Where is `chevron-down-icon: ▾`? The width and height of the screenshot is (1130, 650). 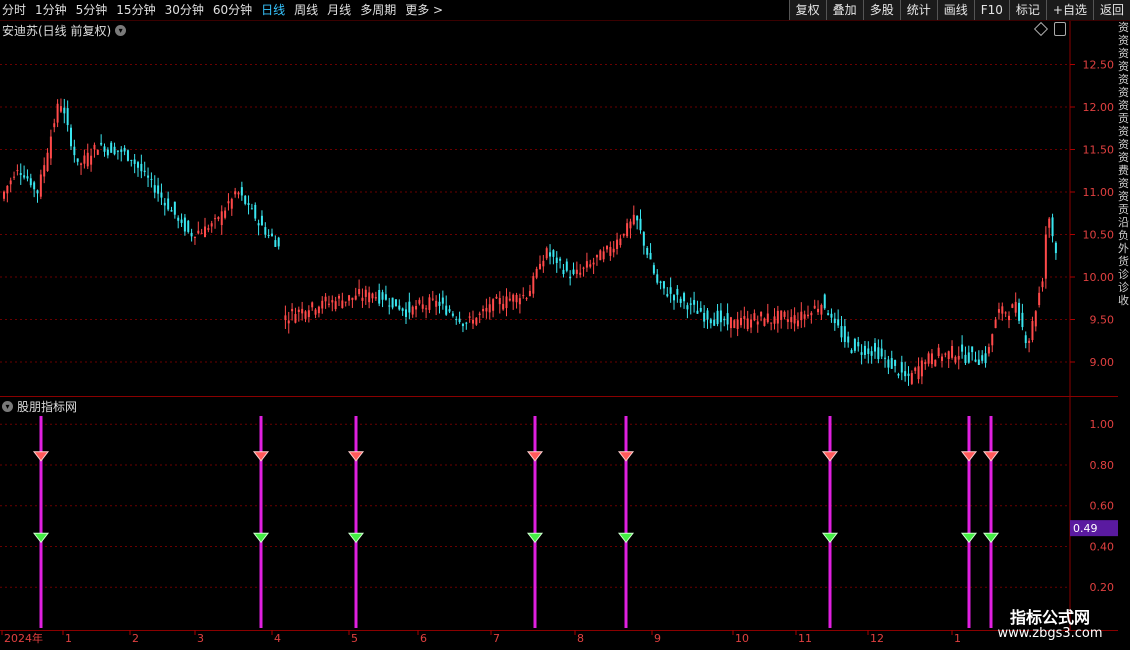
chevron-down-icon: ▾ is located at coordinates (7, 406).